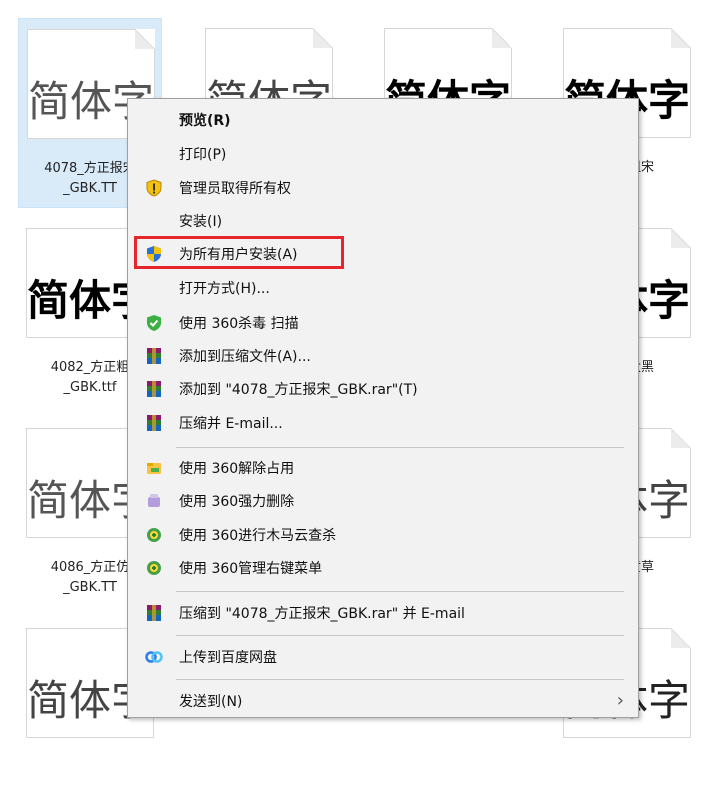 This screenshot has height=808, width=721. Describe the element at coordinates (383, 500) in the screenshot. I see `menu-item-360-force-delete: 使用 360强力删除` at that location.